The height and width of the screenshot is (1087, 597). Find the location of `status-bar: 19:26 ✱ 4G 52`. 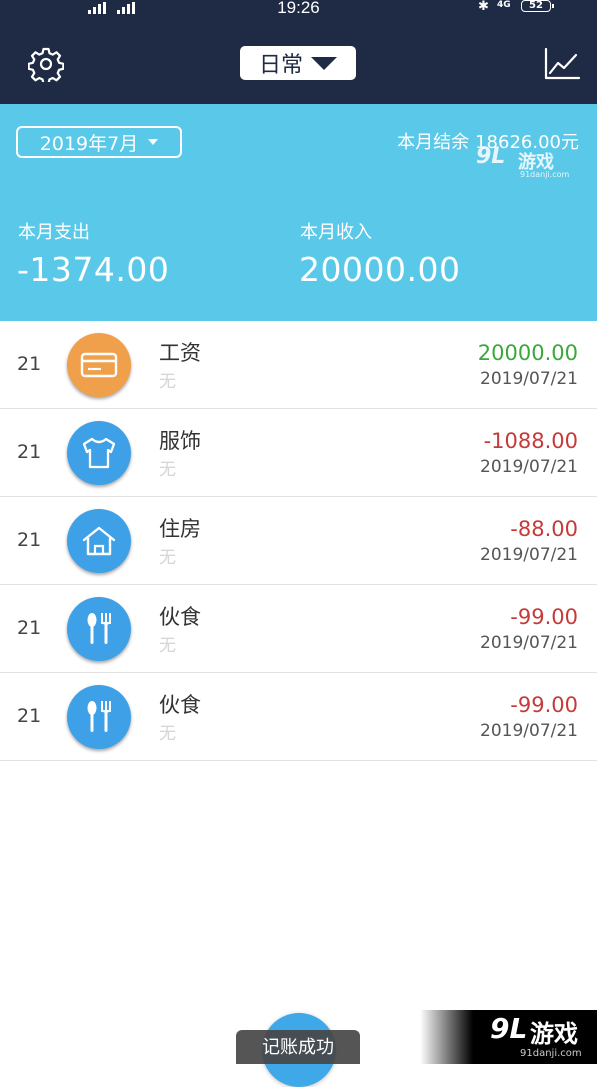

status-bar: 19:26 ✱ 4G 52 is located at coordinates (298, 10).